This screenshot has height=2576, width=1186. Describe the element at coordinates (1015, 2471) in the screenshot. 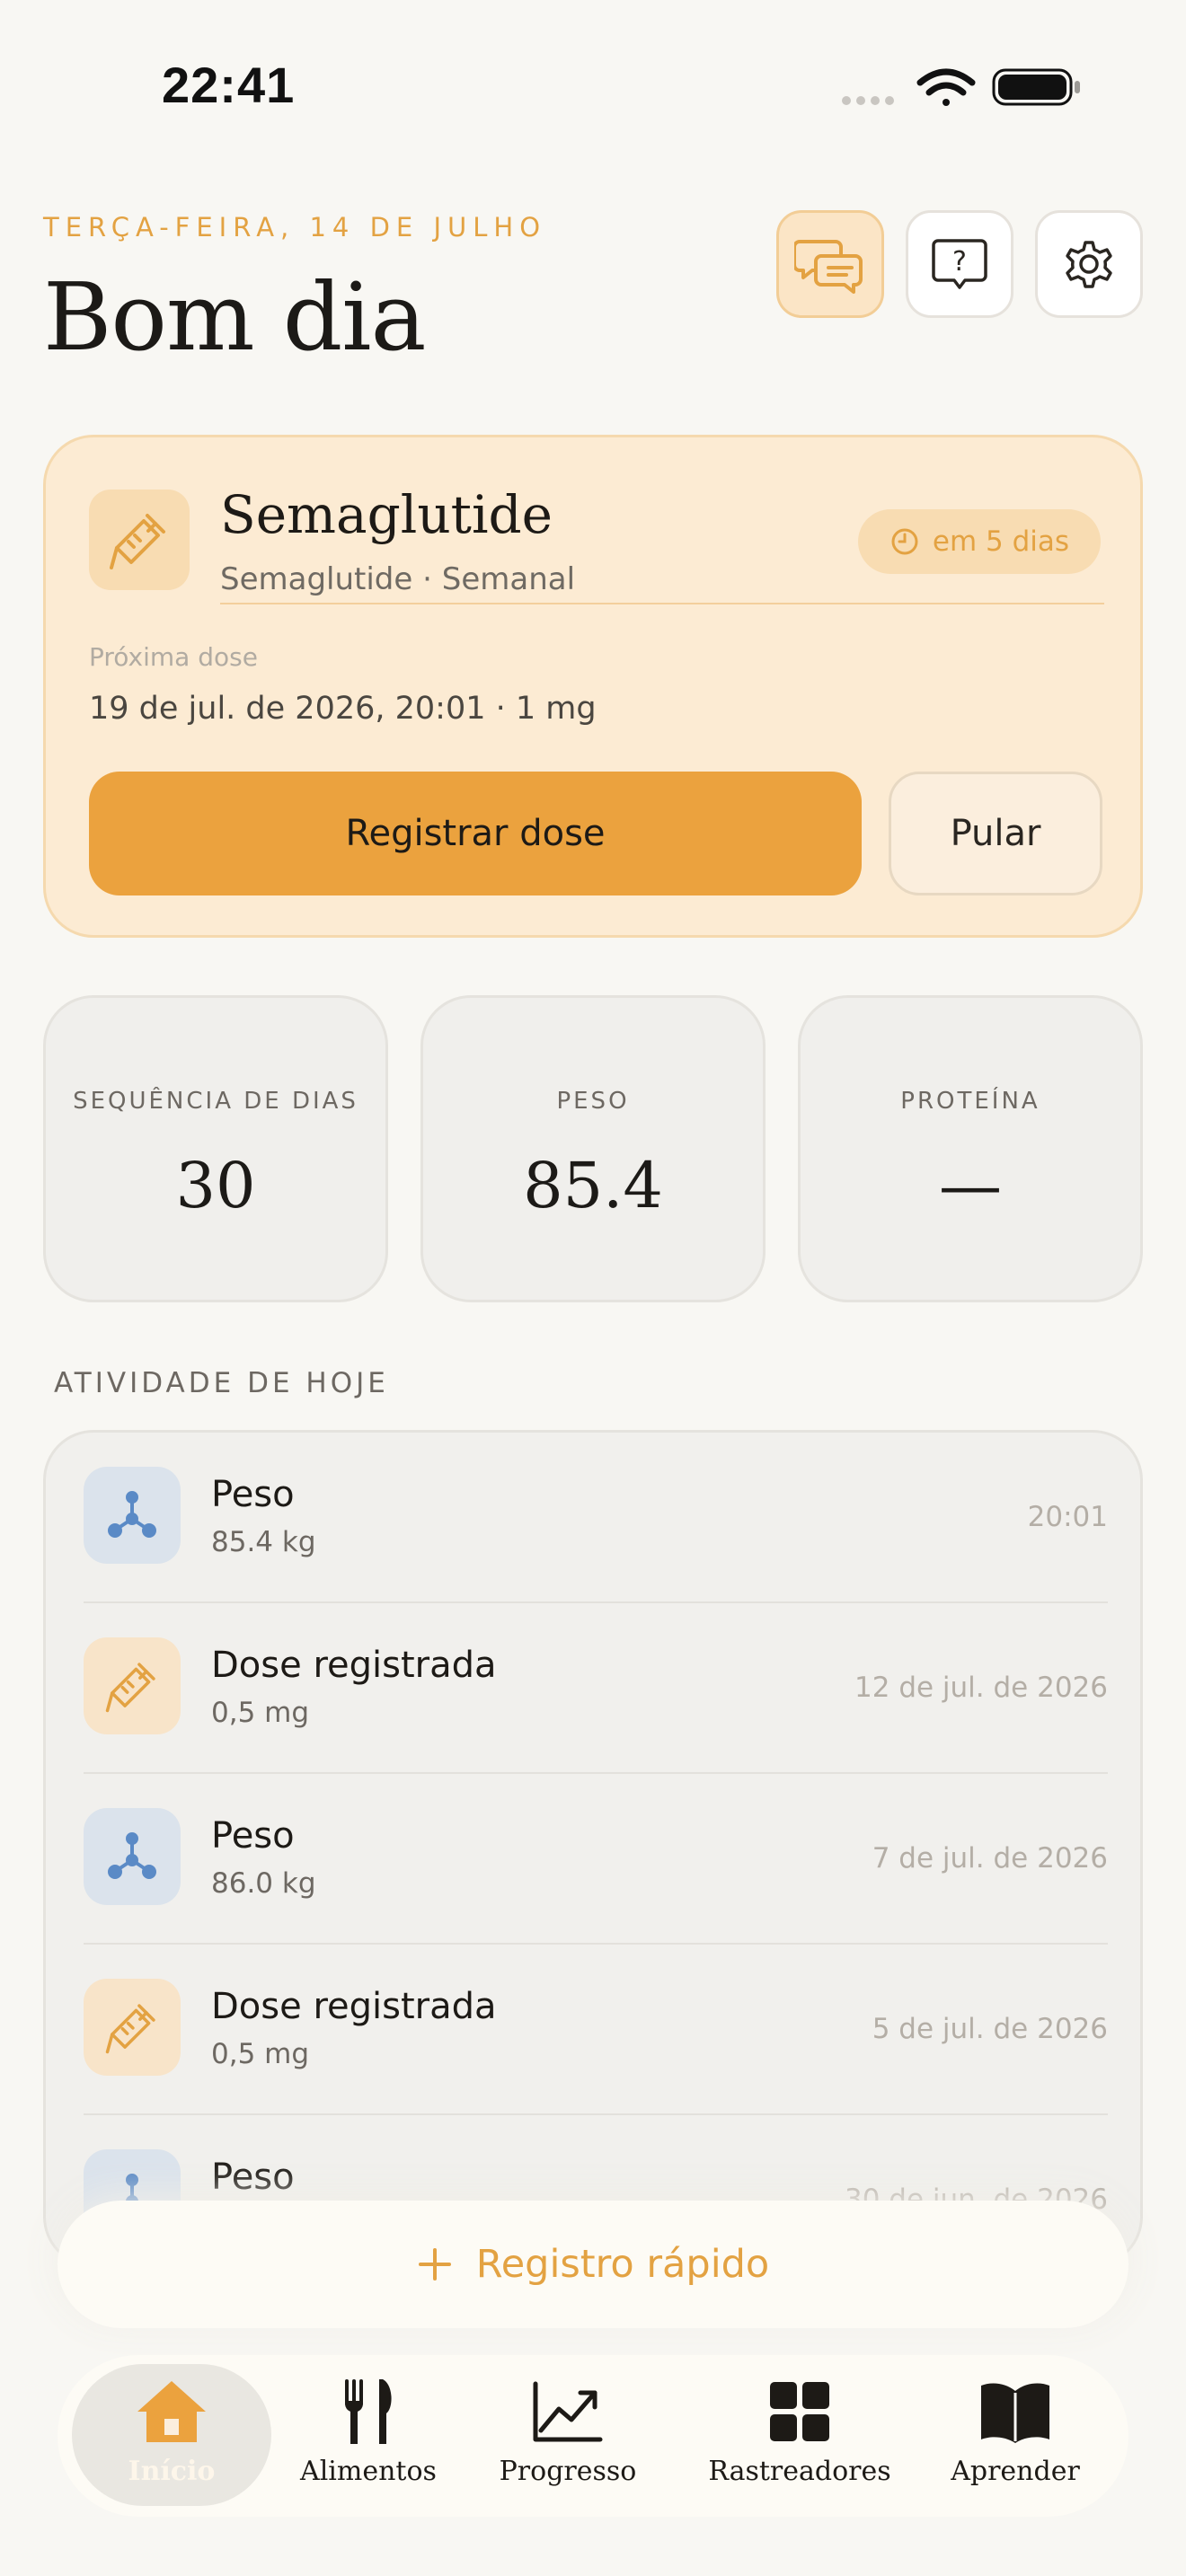

I see `tab-label: Aprender` at that location.